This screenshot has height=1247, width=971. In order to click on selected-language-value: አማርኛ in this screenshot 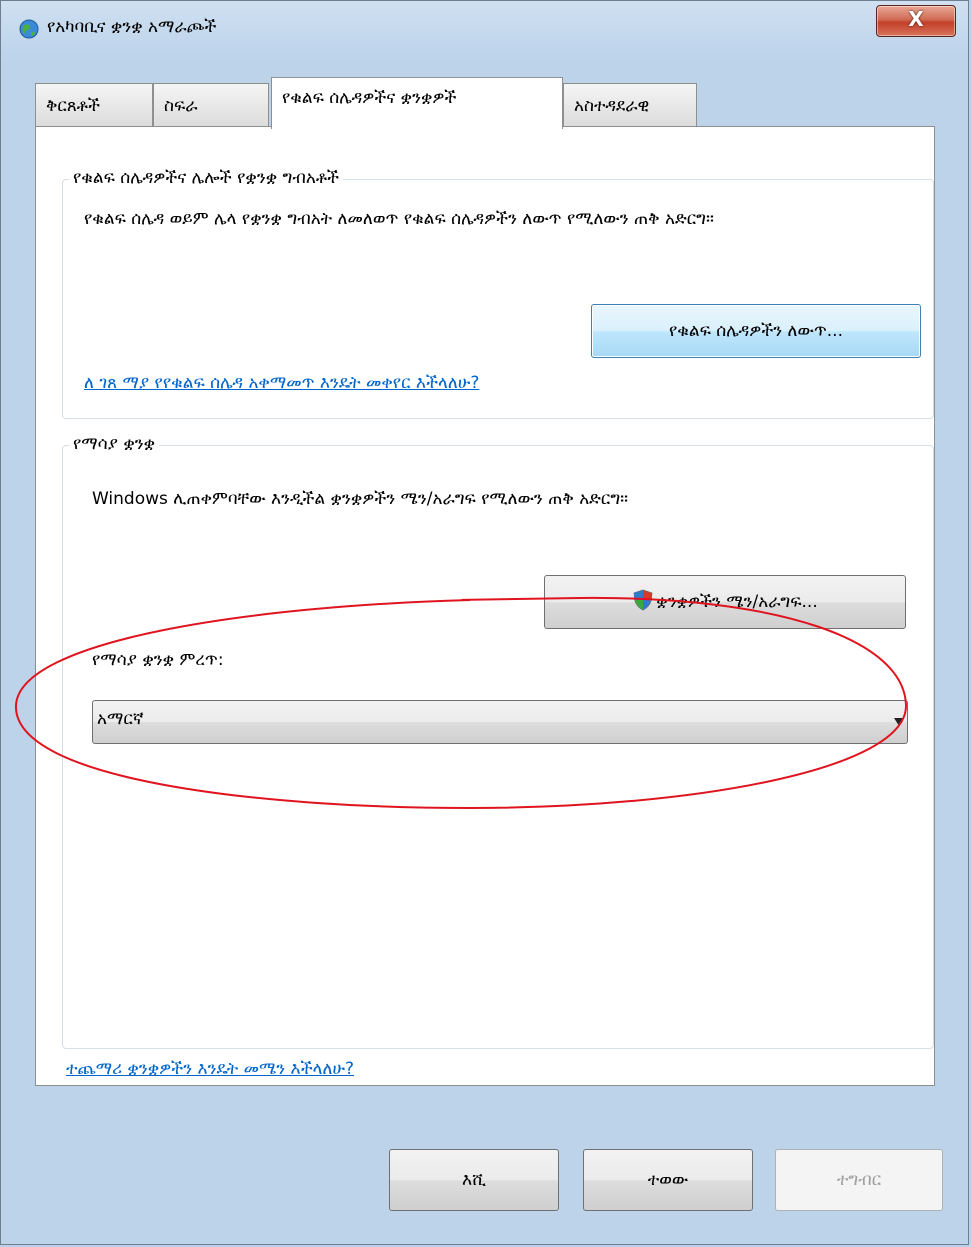, I will do `click(120, 719)`.